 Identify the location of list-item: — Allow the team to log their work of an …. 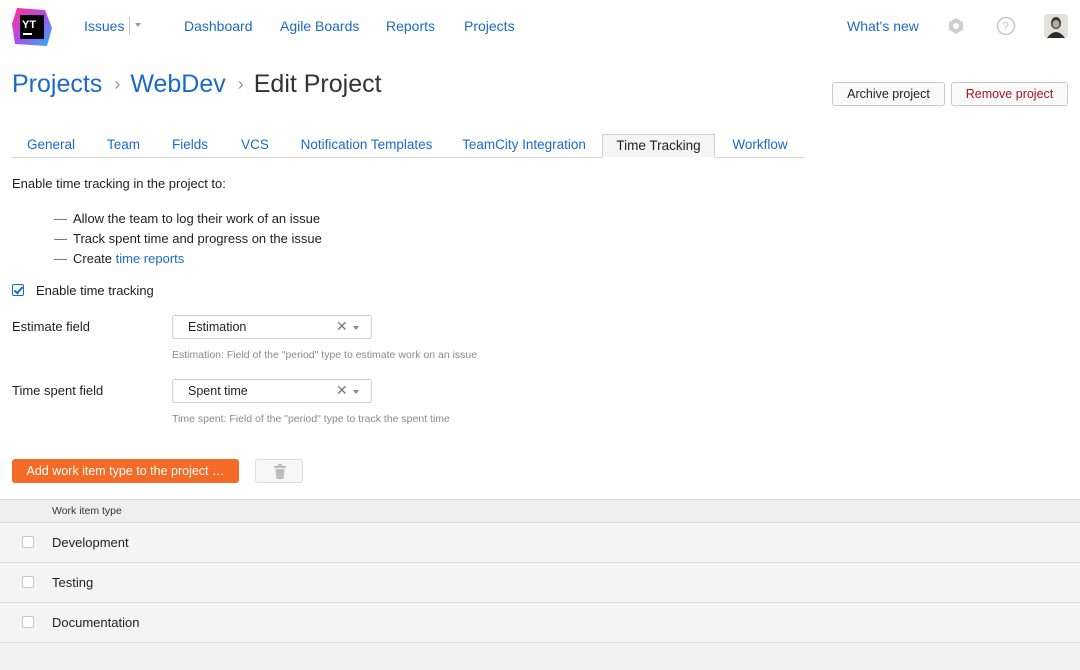
(188, 219).